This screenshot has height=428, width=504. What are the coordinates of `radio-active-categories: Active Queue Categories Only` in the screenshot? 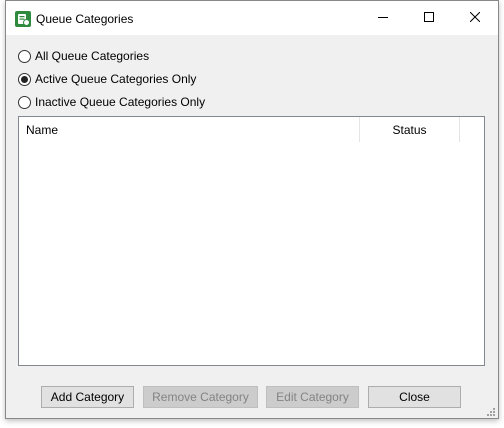 It's located at (107, 79).